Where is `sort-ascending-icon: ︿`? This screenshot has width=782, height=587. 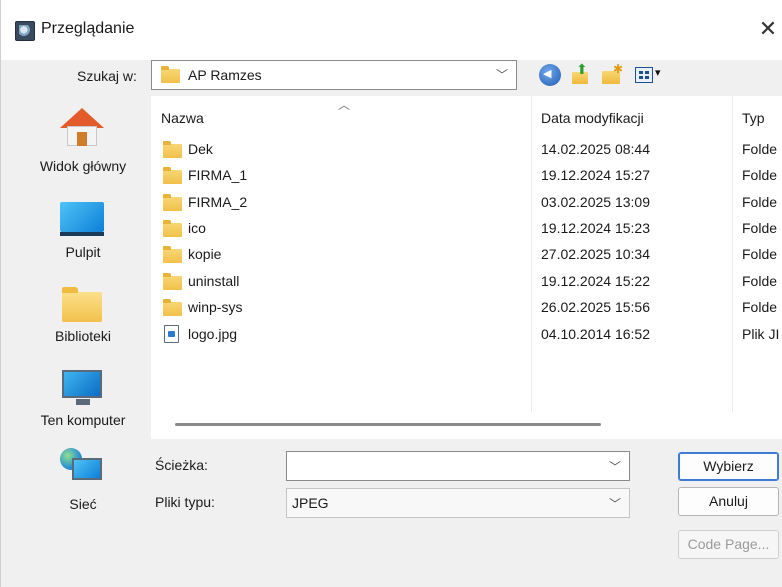
sort-ascending-icon: ︿ is located at coordinates (344, 105).